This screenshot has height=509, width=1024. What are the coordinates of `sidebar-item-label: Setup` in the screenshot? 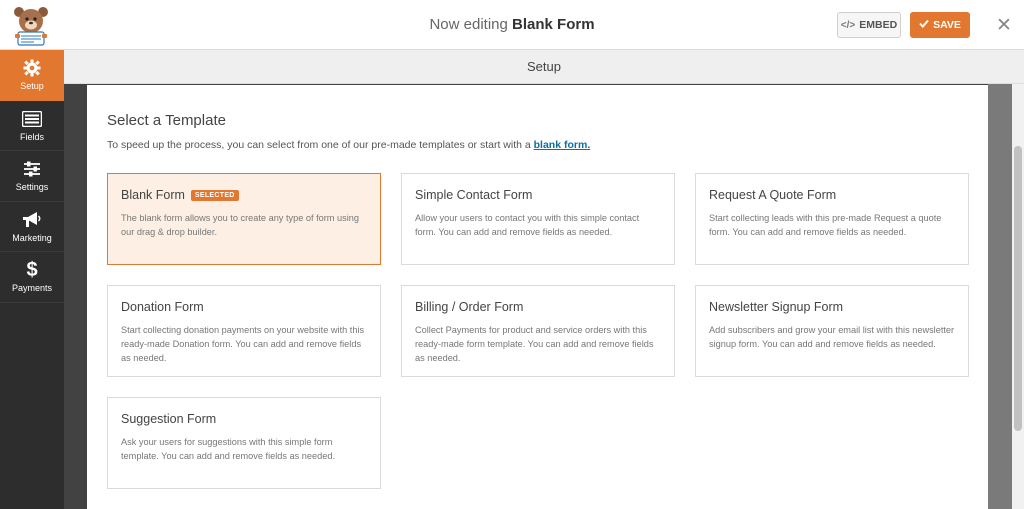 It's located at (32, 86).